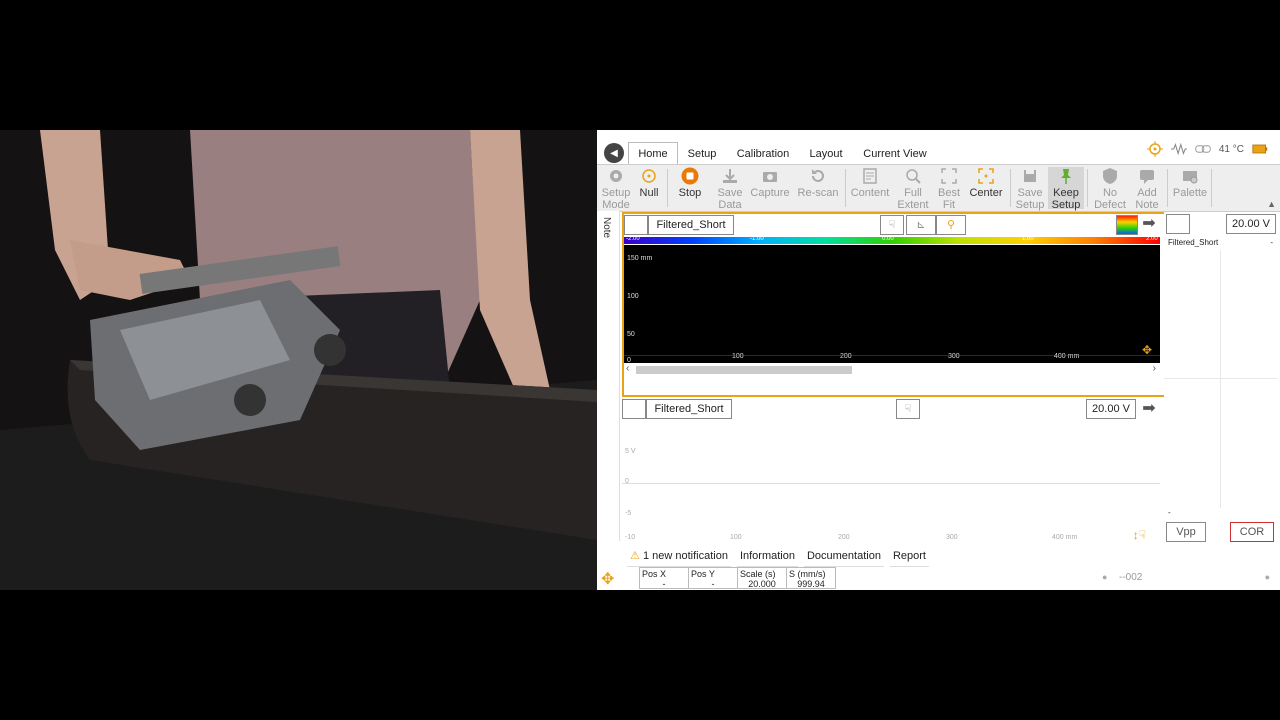  What do you see at coordinates (1251, 224) in the screenshot?
I see `side-range-select: 20.00 V` at bounding box center [1251, 224].